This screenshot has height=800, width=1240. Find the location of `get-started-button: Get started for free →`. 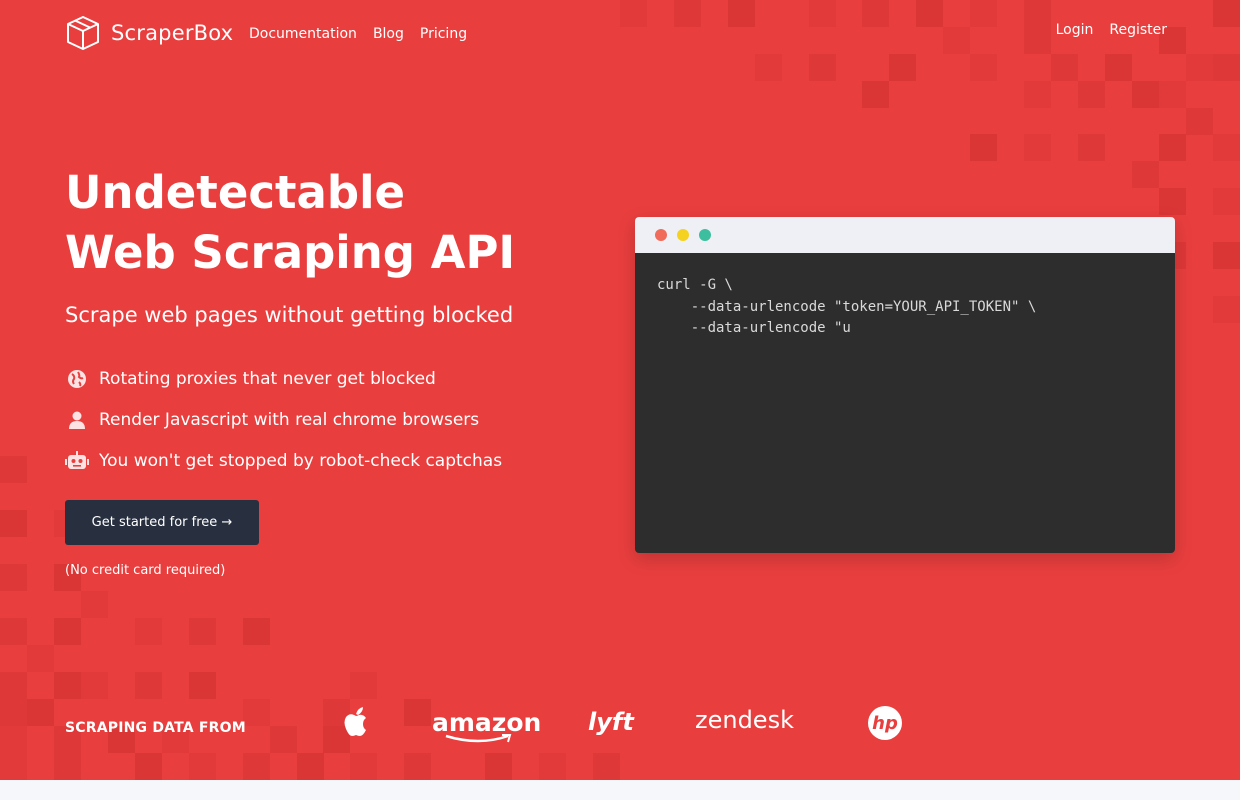

get-started-button: Get started for free → is located at coordinates (162, 522).